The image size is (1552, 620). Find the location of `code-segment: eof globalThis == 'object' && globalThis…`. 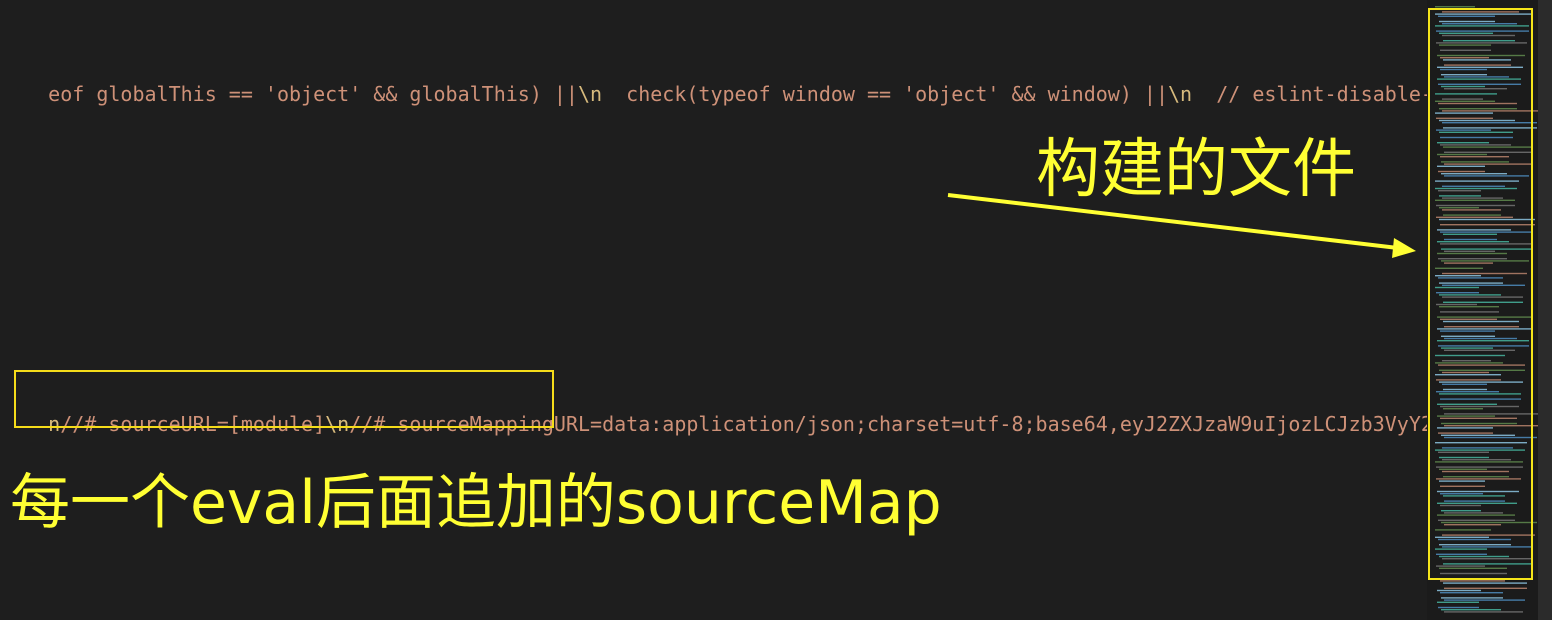

code-segment: eof globalThis == 'object' && globalThis… is located at coordinates (313, 94).